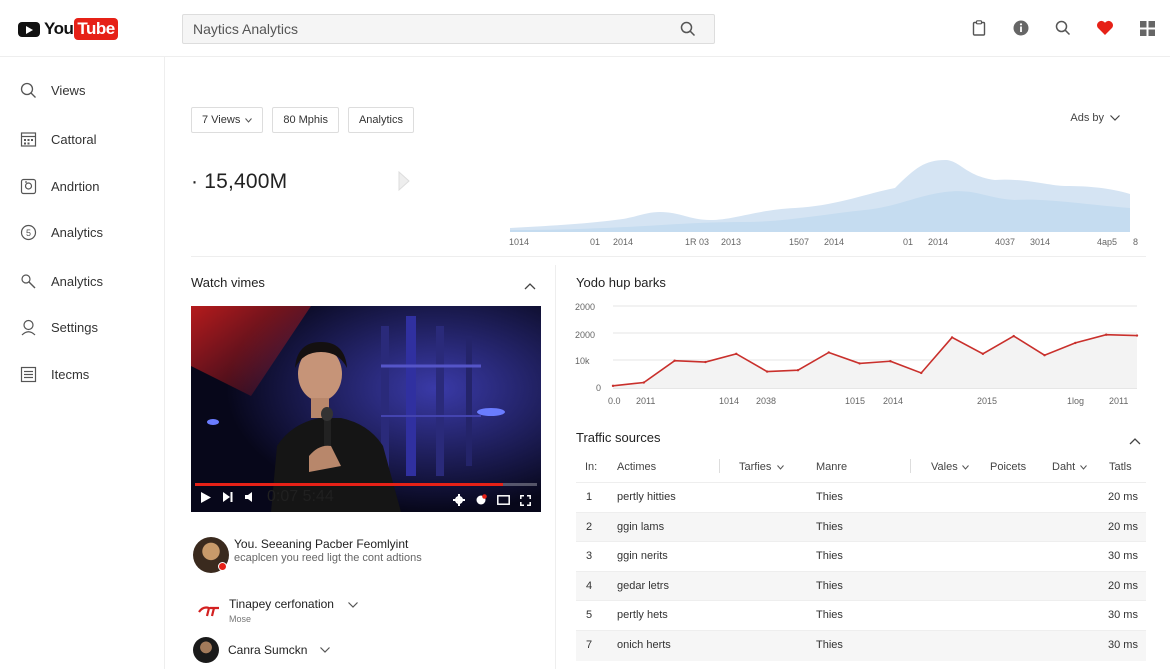 This screenshot has height=669, width=1170. I want to click on video-controls-left: 0:07 5:44, so click(267, 497).